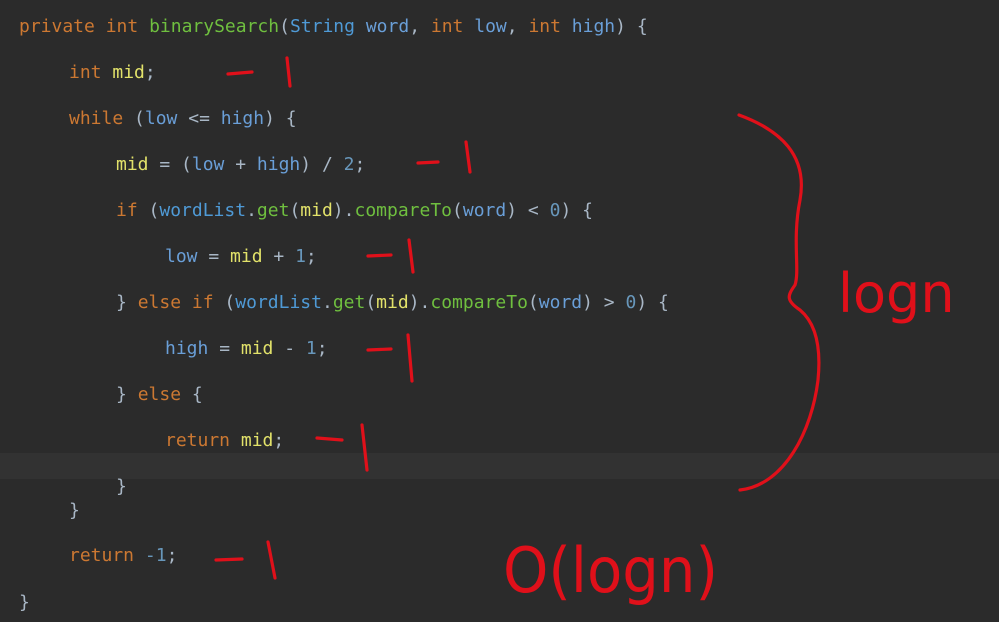 The image size is (999, 622). I want to click on code-line-11: }, so click(121, 487).